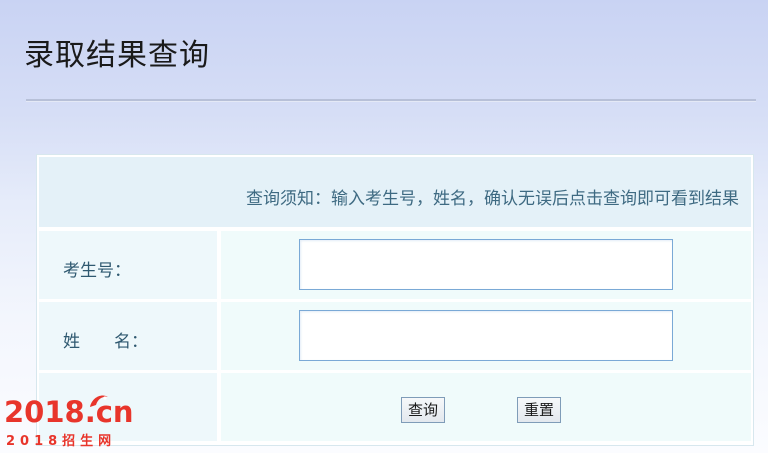 Image resolution: width=768 pixels, height=453 pixels. What do you see at coordinates (492, 199) in the screenshot?
I see `notice-text: 查询须知：输入考生号，姓名，确认无误后点击查询即可看到结果` at bounding box center [492, 199].